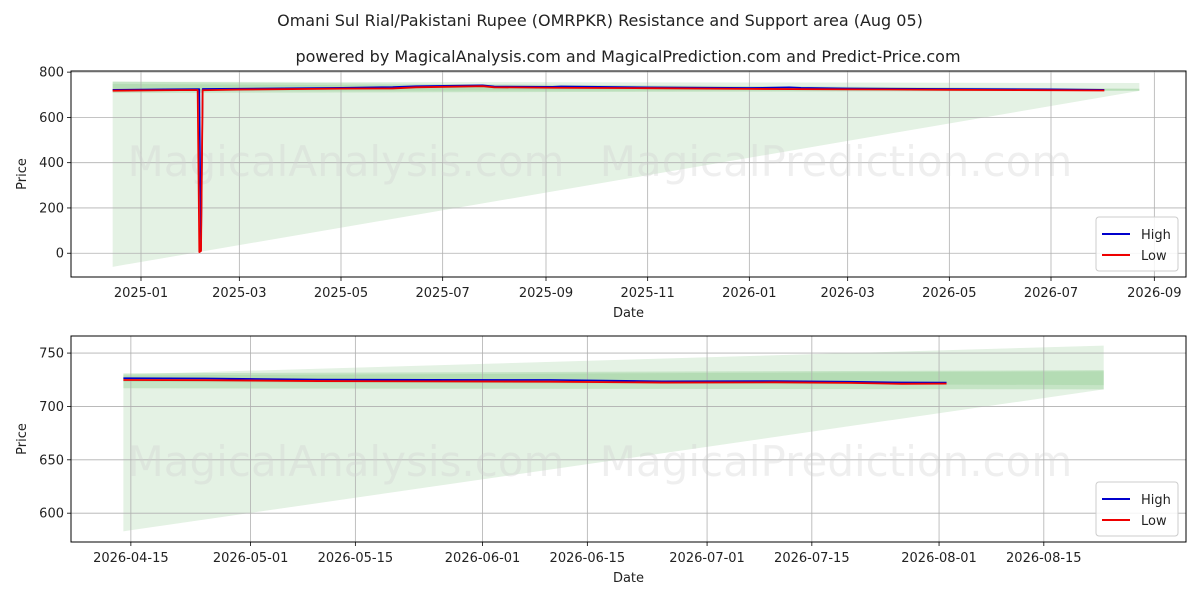 This screenshot has height=600, width=1200. I want to click on x-tick-label: 2026-06-15, so click(588, 558).